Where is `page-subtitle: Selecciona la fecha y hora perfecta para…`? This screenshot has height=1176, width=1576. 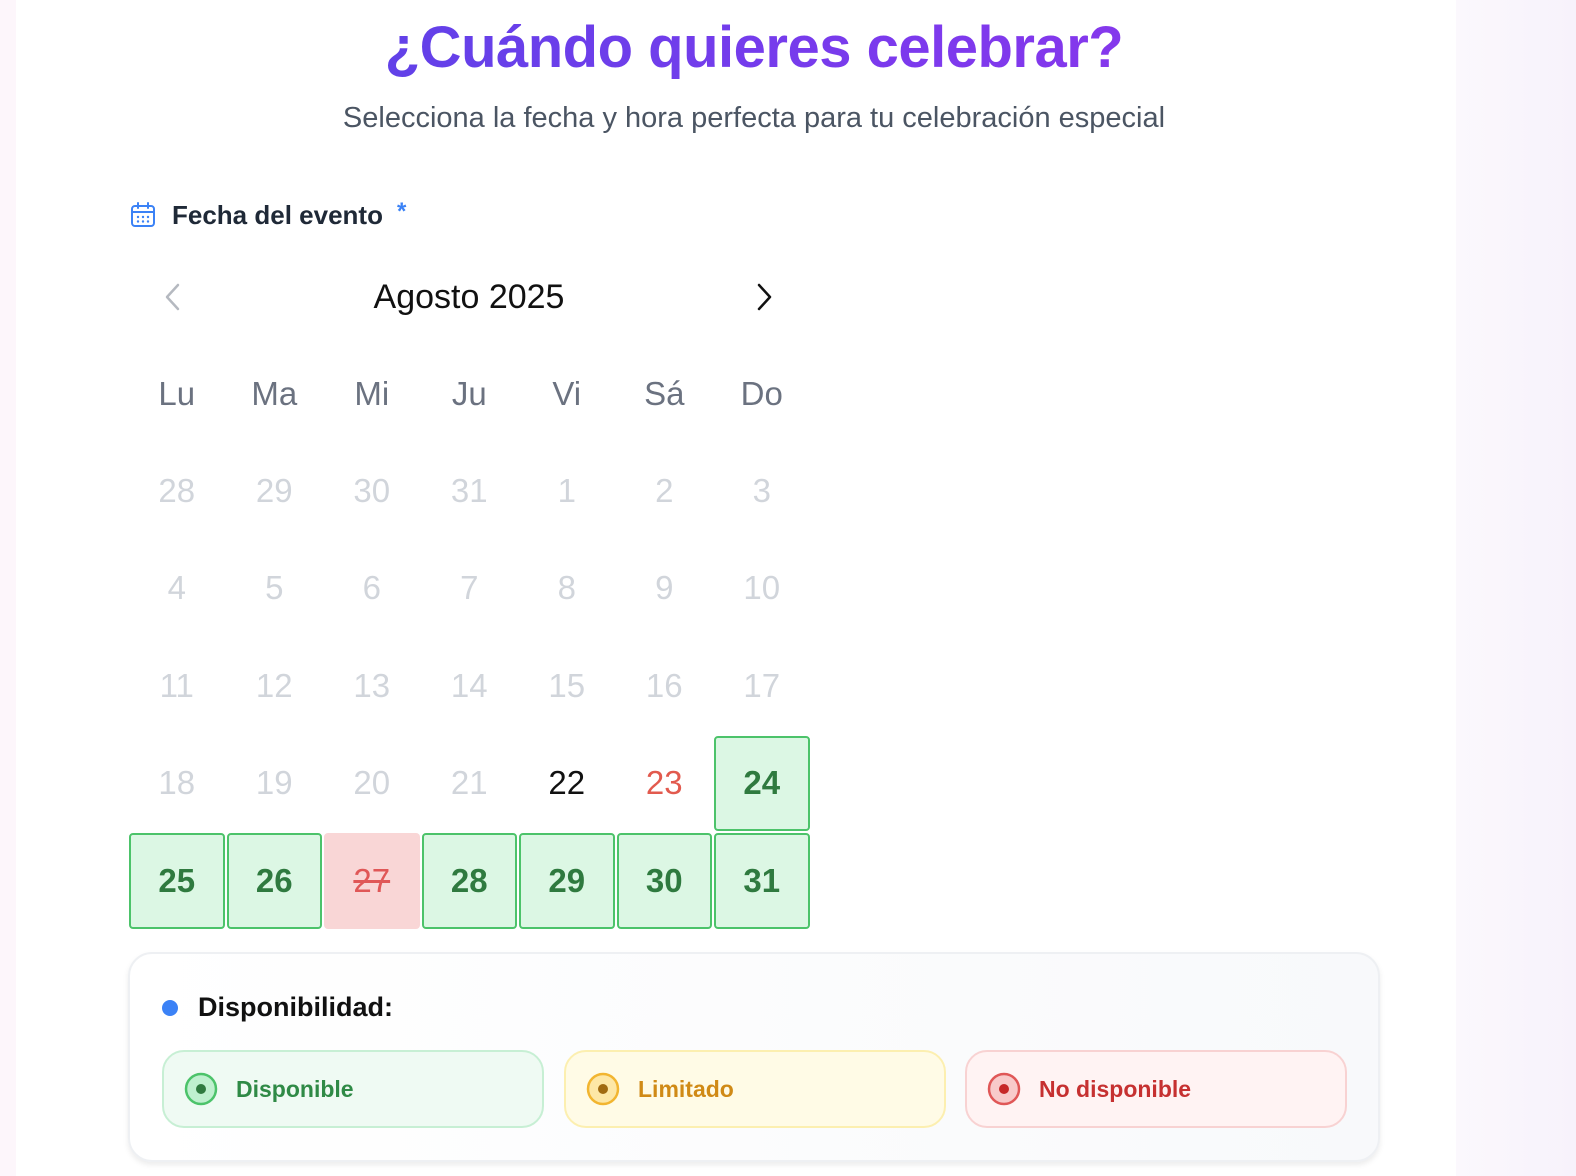 page-subtitle: Selecciona la fecha y hora perfecta para… is located at coordinates (754, 118).